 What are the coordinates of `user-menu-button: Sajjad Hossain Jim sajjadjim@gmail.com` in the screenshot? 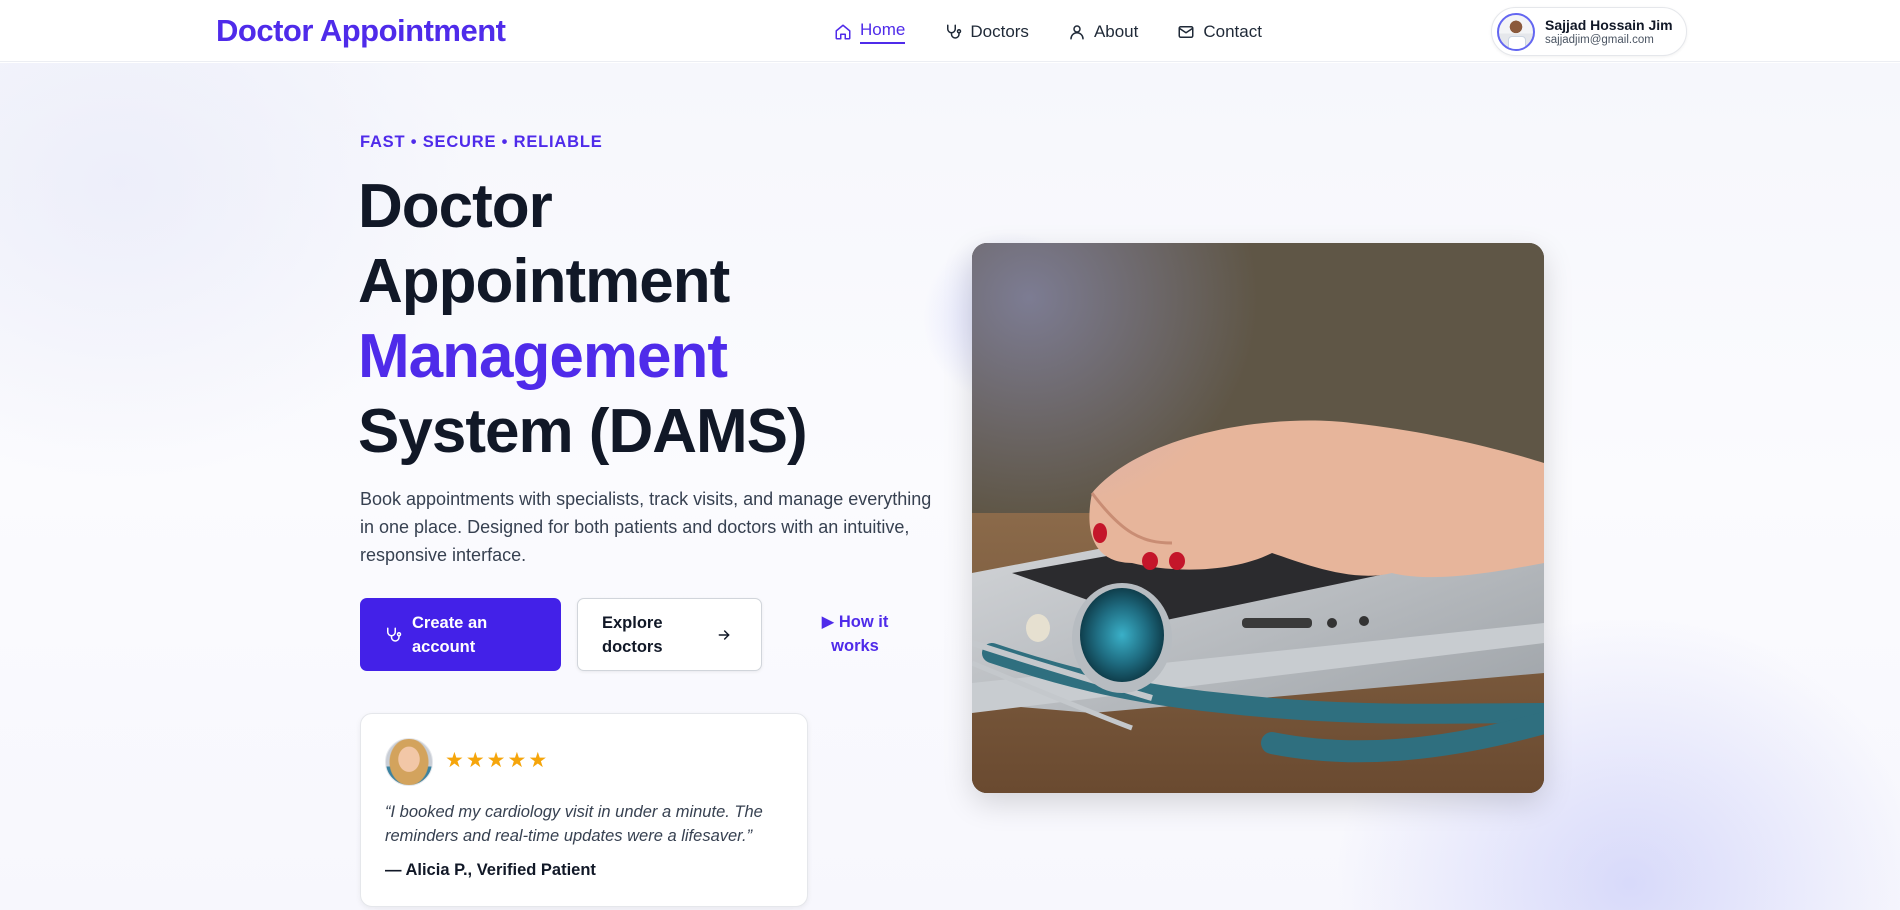 It's located at (1589, 31).